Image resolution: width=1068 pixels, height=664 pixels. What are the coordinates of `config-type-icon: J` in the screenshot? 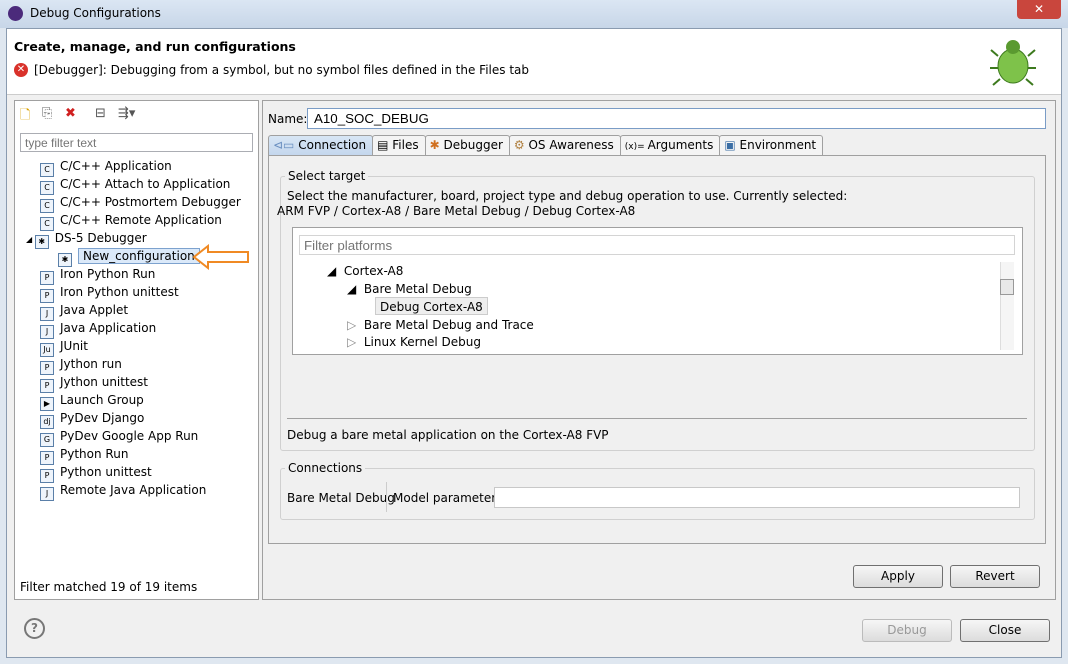 It's located at (47, 494).